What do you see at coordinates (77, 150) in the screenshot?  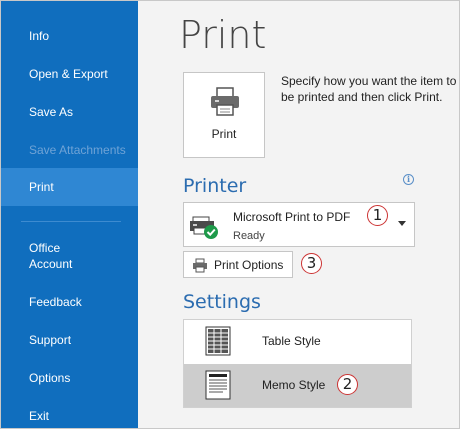 I see `sidebar-item-save-attachments: Save Attachments` at bounding box center [77, 150].